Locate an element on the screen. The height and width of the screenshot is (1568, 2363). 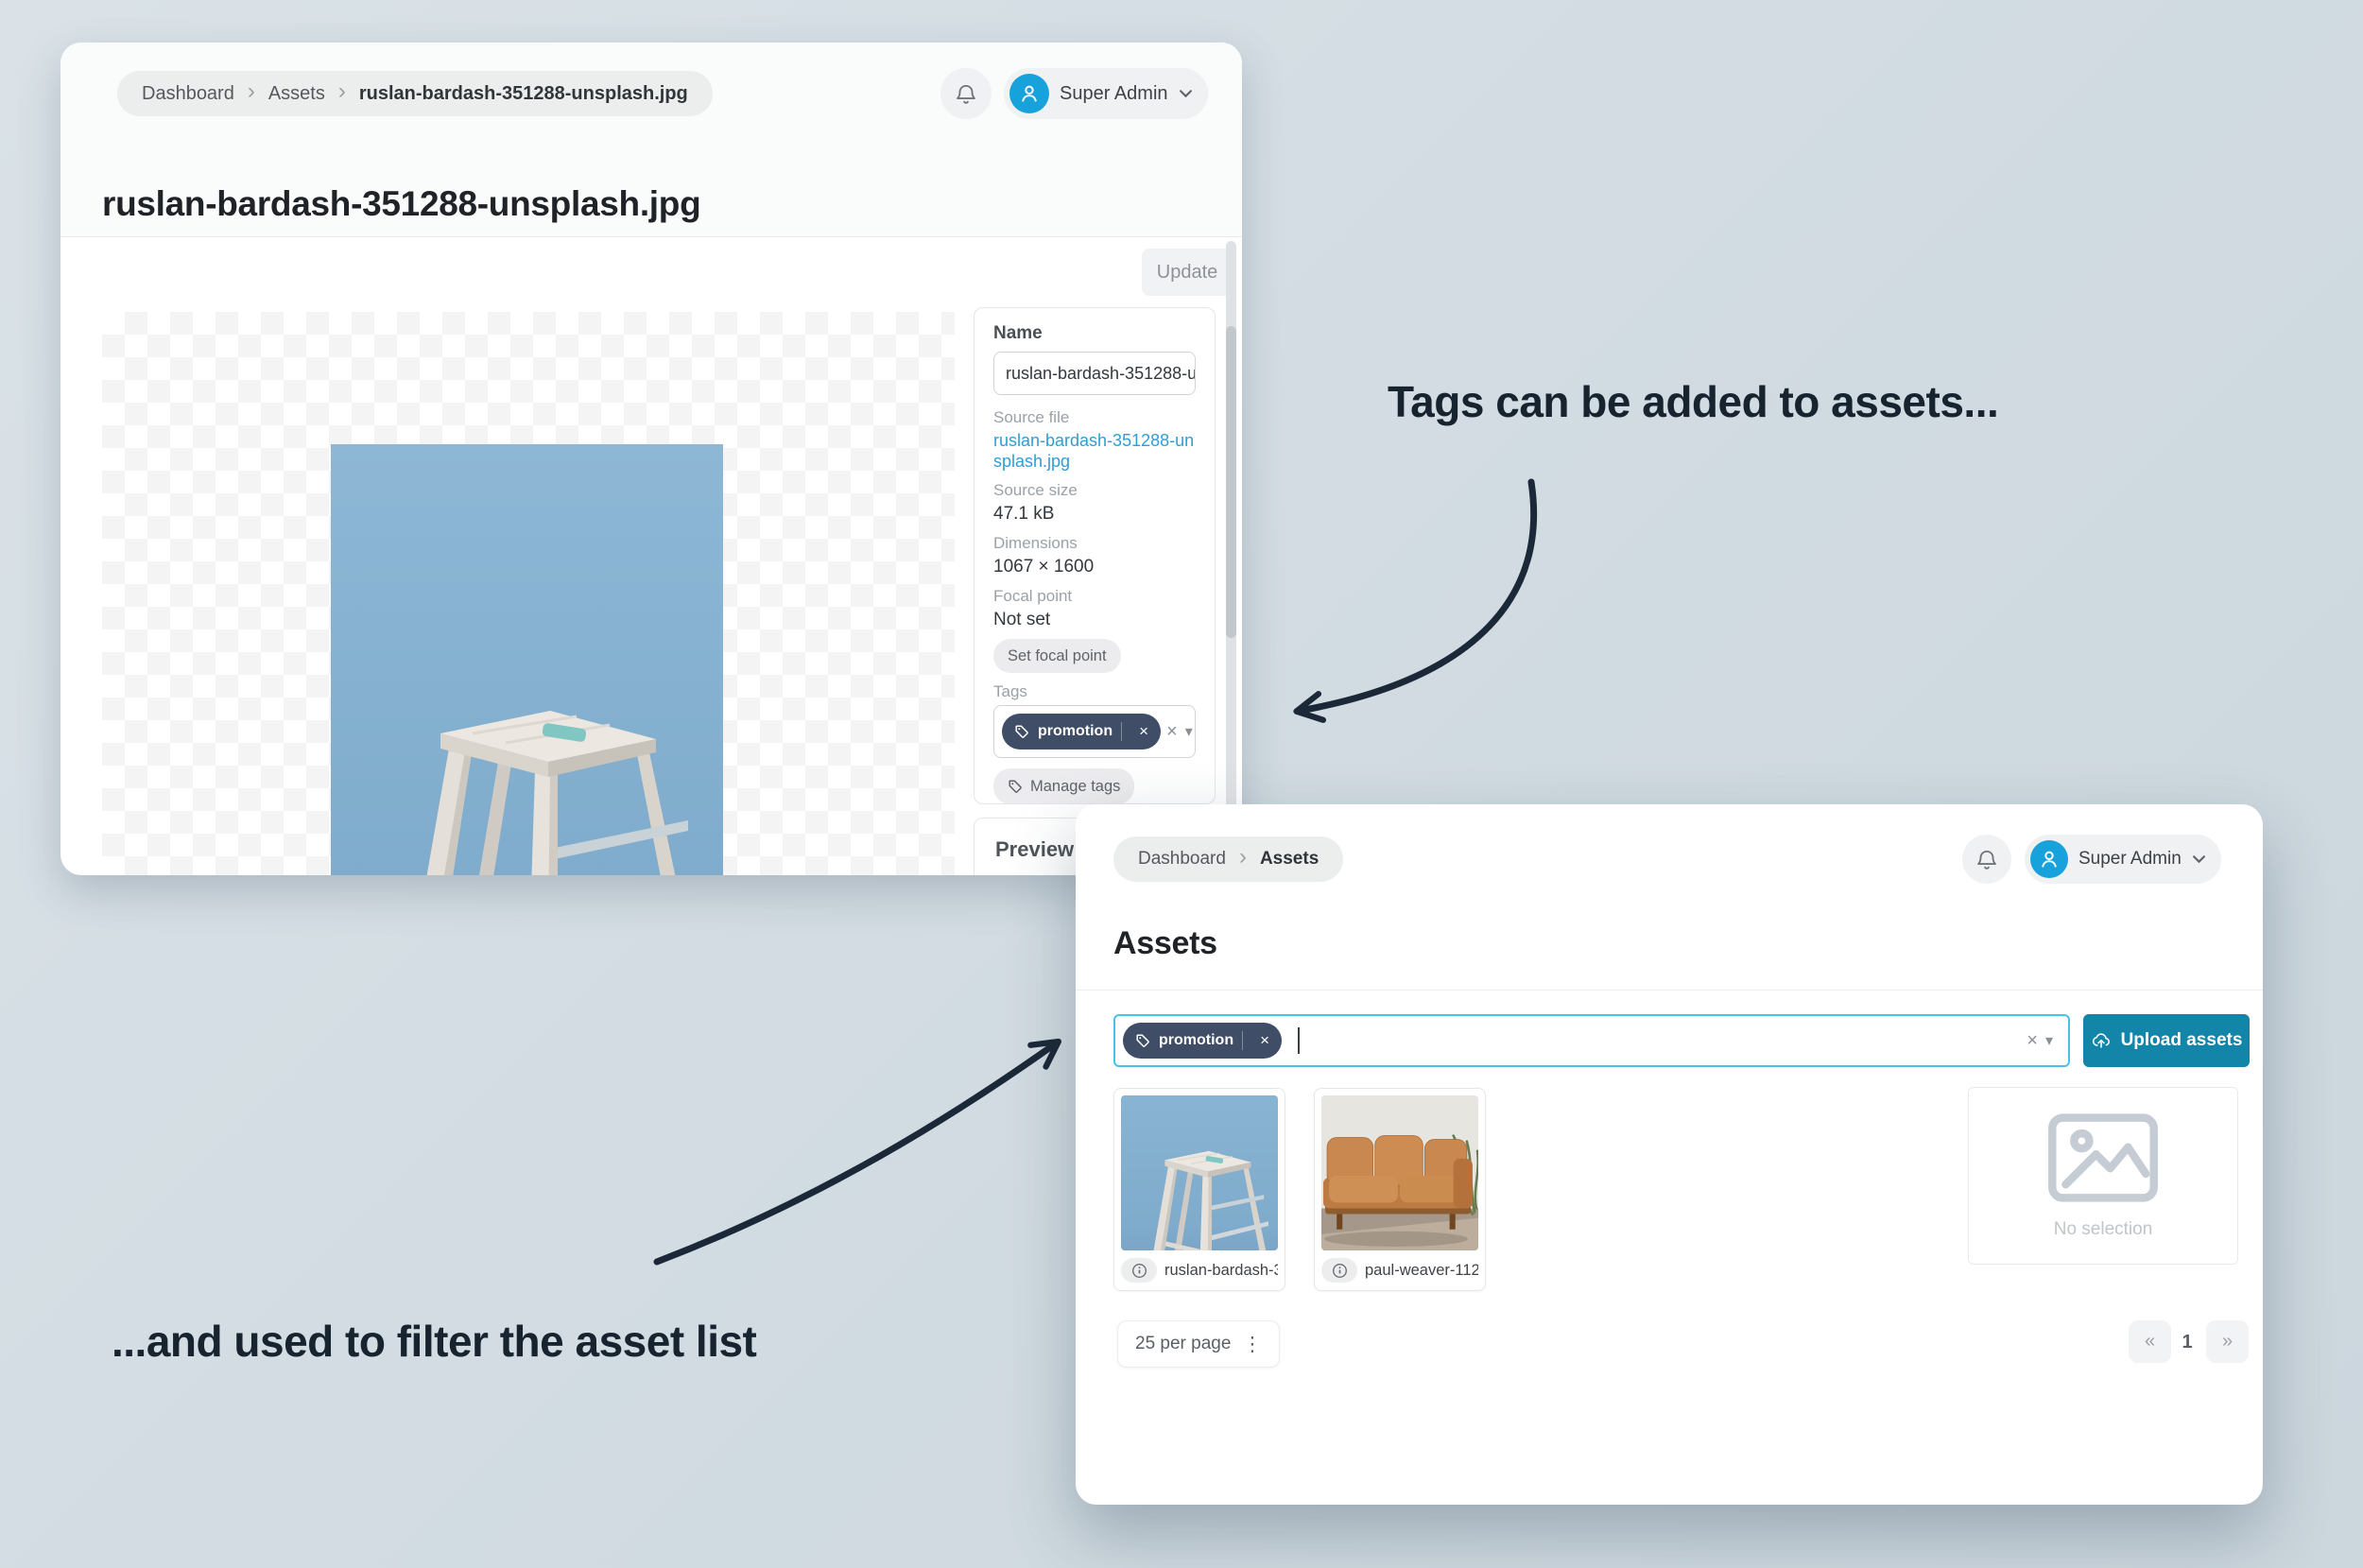
preview-heading: Preview is located at coordinates (1035, 849).